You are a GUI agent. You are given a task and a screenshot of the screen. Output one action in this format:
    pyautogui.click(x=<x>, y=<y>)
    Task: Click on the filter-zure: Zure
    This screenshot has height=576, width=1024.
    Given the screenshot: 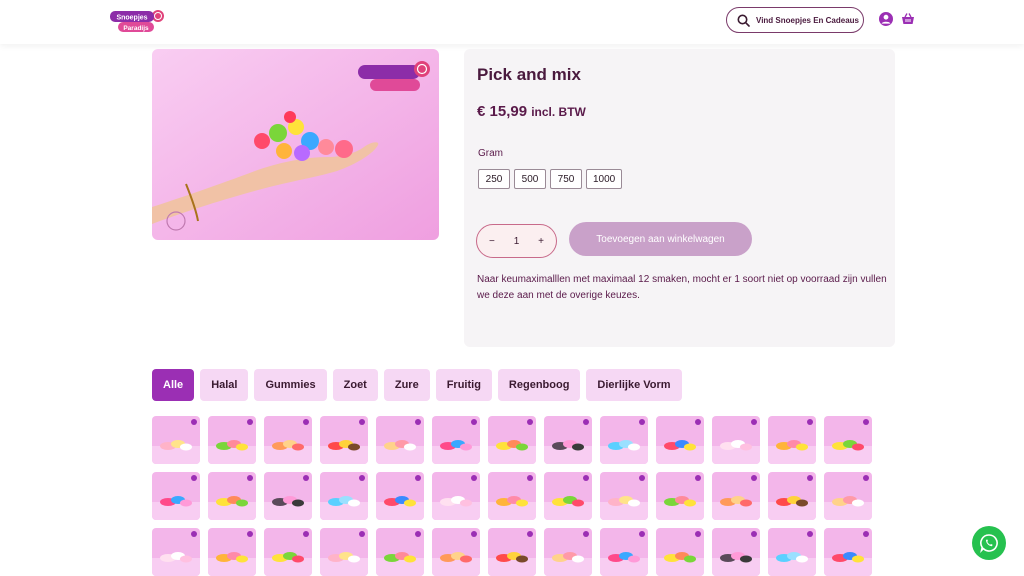 What is the action you would take?
    pyautogui.click(x=406, y=385)
    